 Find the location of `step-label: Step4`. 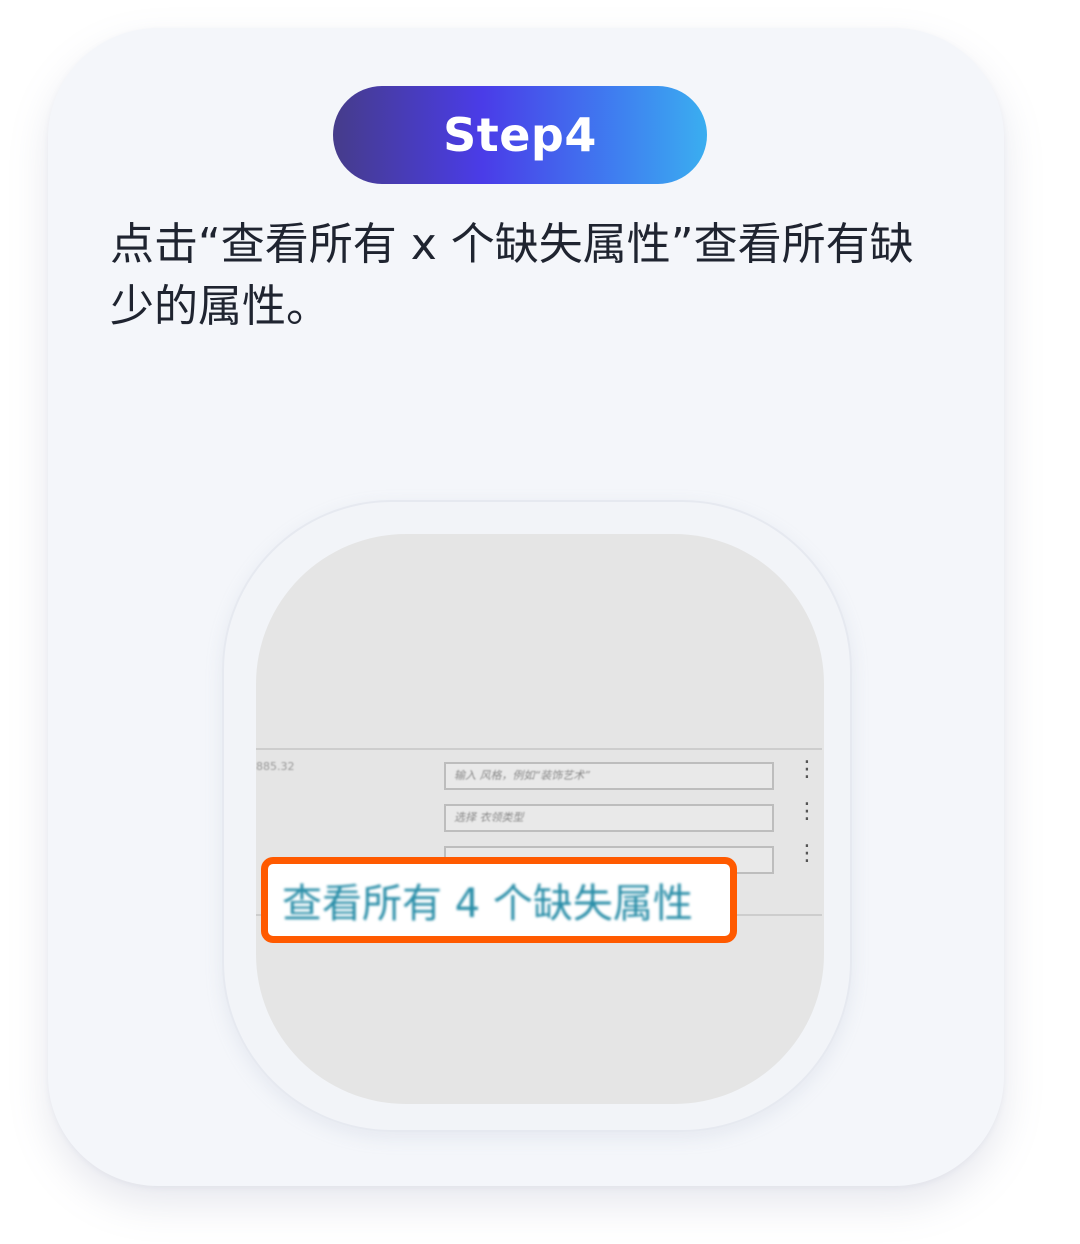

step-label: Step4 is located at coordinates (520, 135).